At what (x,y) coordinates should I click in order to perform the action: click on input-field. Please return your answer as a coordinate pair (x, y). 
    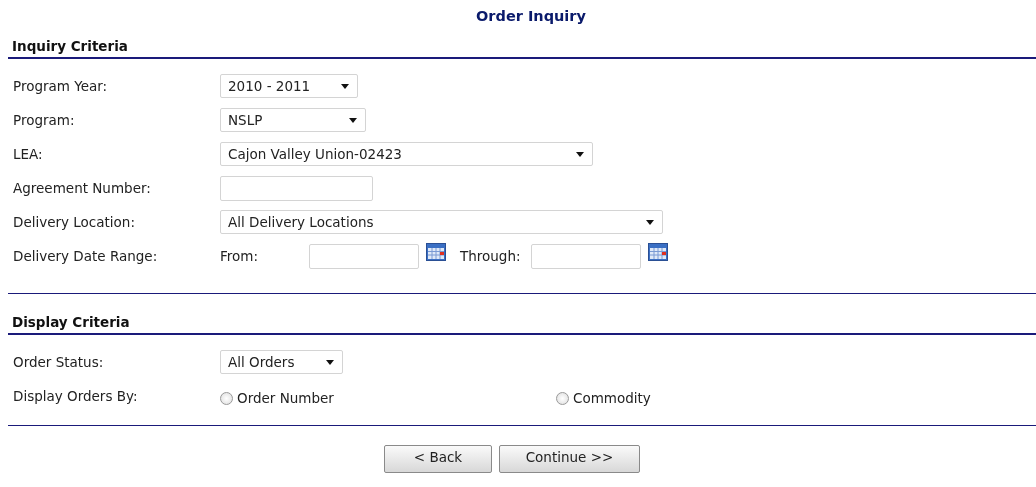
    Looking at the image, I should click on (296, 188).